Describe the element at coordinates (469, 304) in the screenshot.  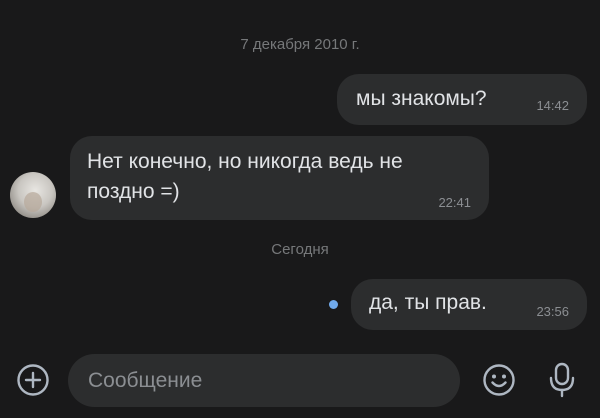
I see `message-outgoing: да, ты прав. 23:56` at that location.